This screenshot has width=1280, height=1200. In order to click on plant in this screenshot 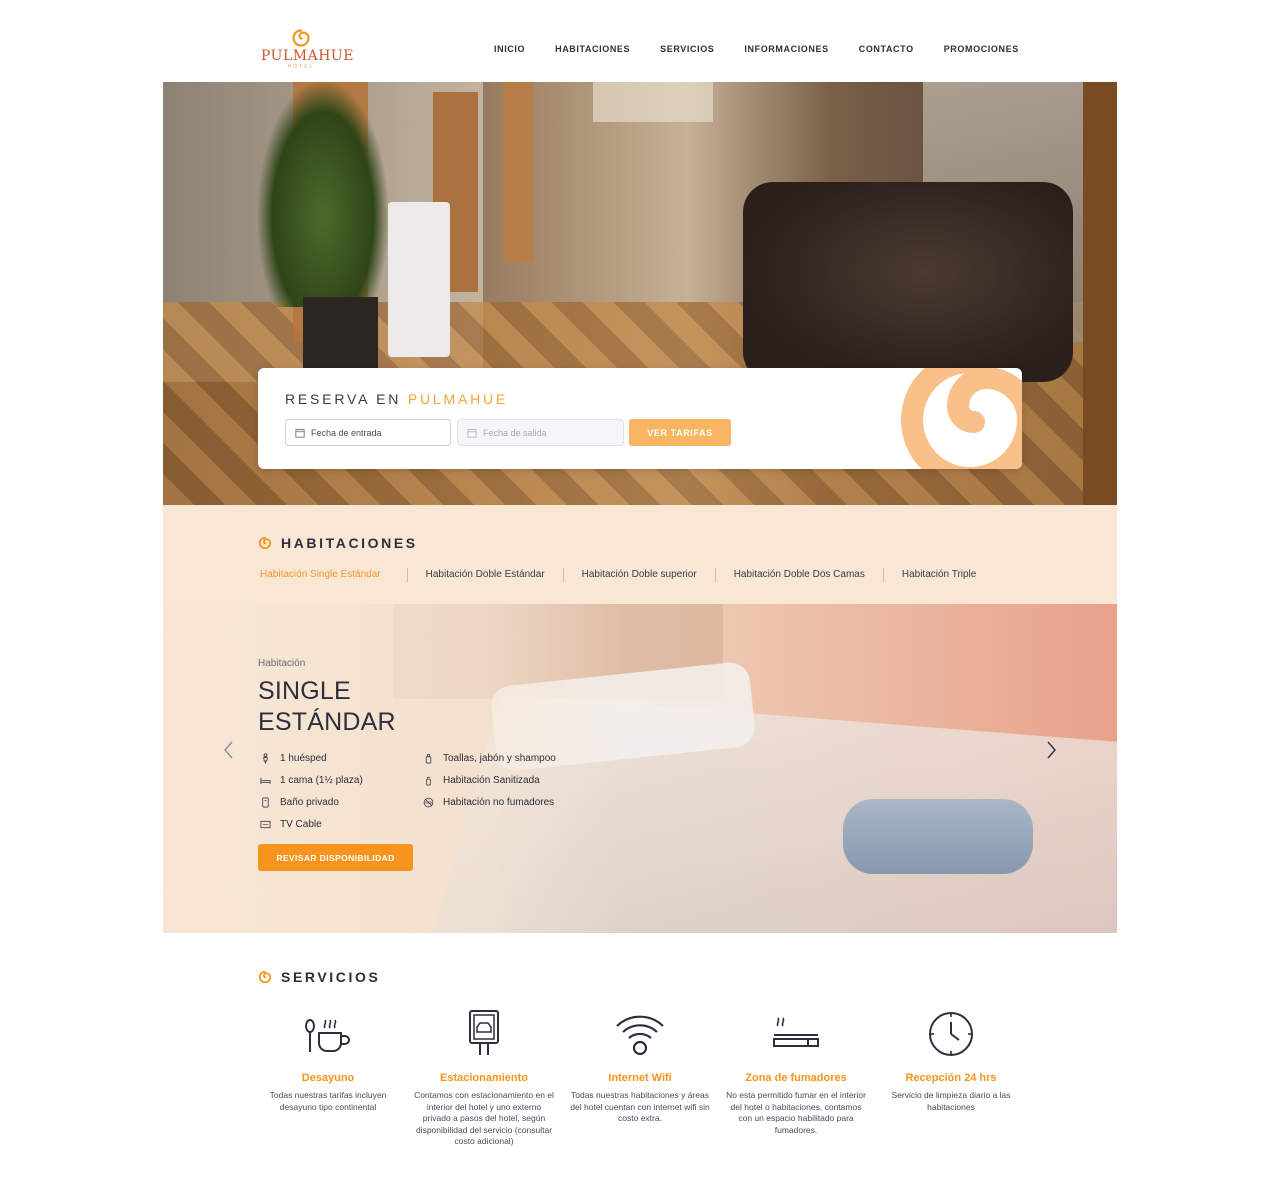, I will do `click(323, 194)`.